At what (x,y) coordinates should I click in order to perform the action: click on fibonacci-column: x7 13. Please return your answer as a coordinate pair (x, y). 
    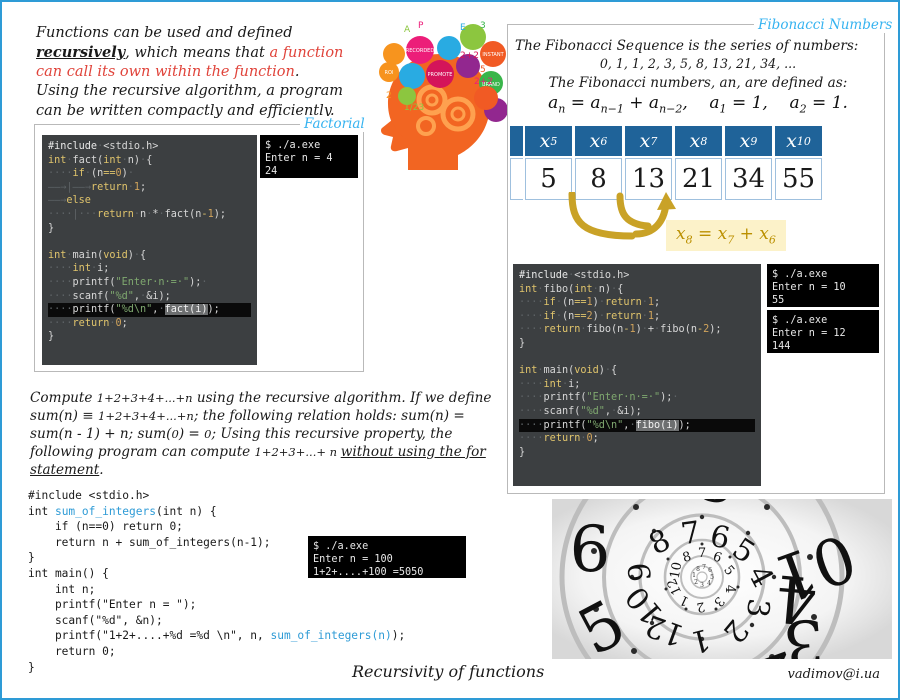
    Looking at the image, I should click on (648, 163).